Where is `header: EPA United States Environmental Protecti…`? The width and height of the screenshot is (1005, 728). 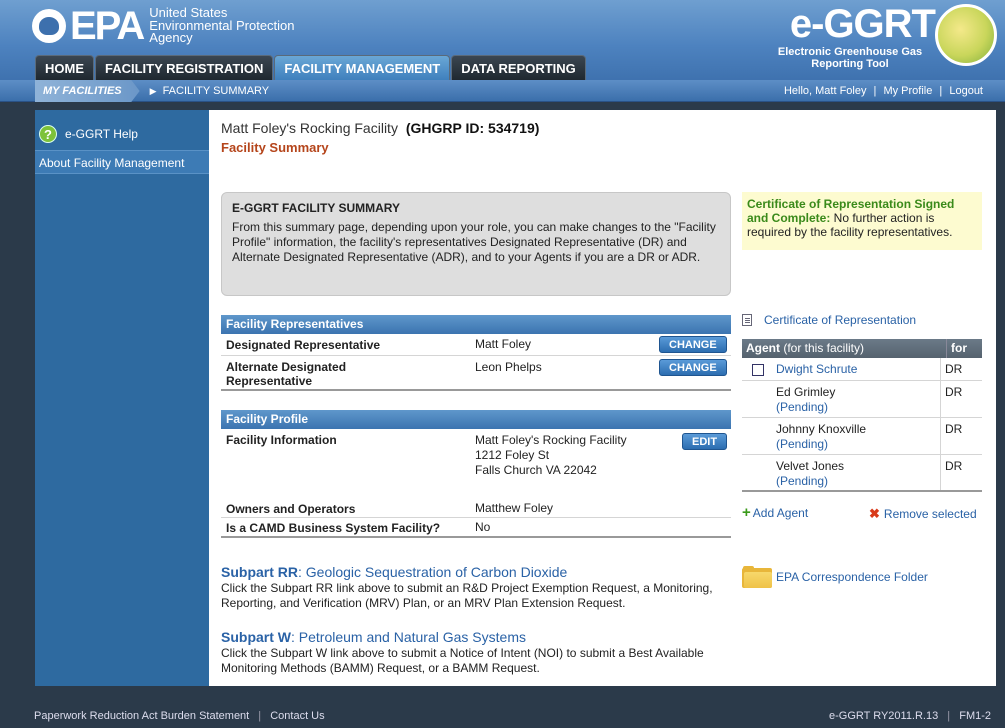
header: EPA United States Environmental Protecti… is located at coordinates (502, 42).